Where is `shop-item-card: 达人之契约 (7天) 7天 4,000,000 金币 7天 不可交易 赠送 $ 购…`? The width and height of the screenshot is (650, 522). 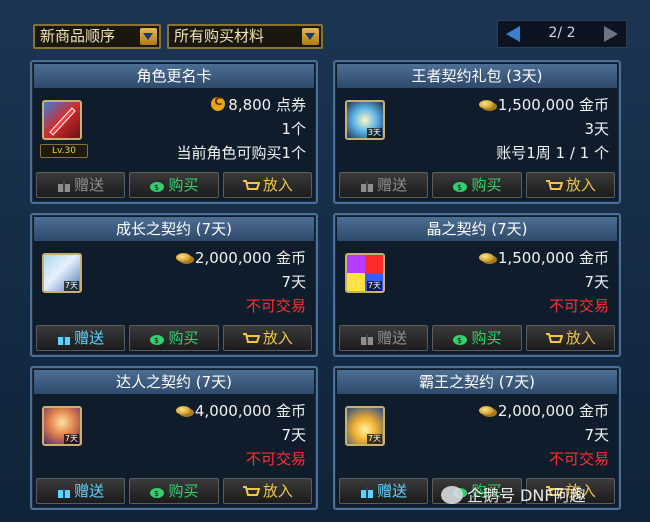
shop-item-card: 达人之契约 (7天) 7天 4,000,000 金币 7天 不可交易 赠送 $ 购… is located at coordinates (174, 438).